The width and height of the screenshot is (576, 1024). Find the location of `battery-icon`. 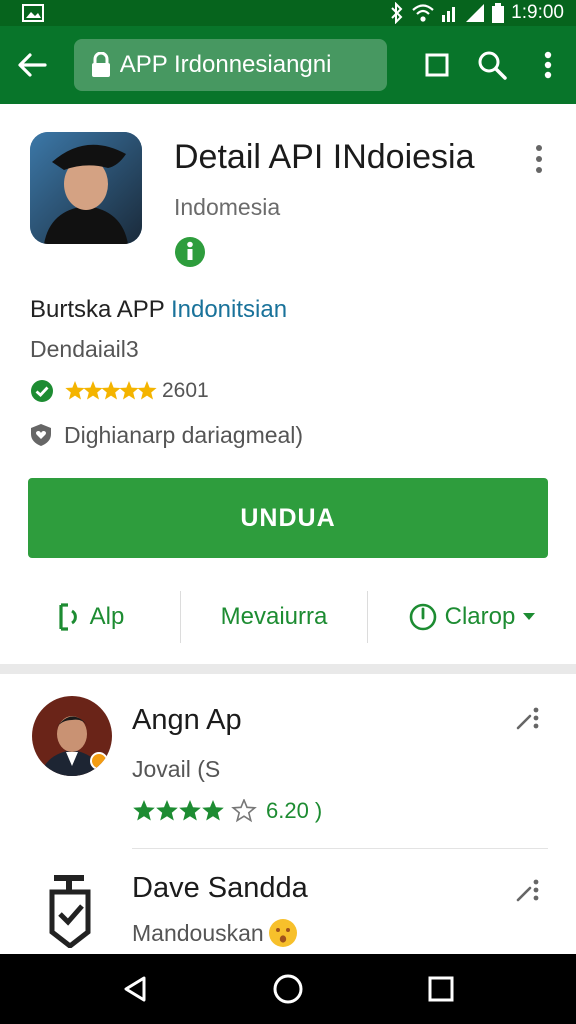

battery-icon is located at coordinates (498, 13).